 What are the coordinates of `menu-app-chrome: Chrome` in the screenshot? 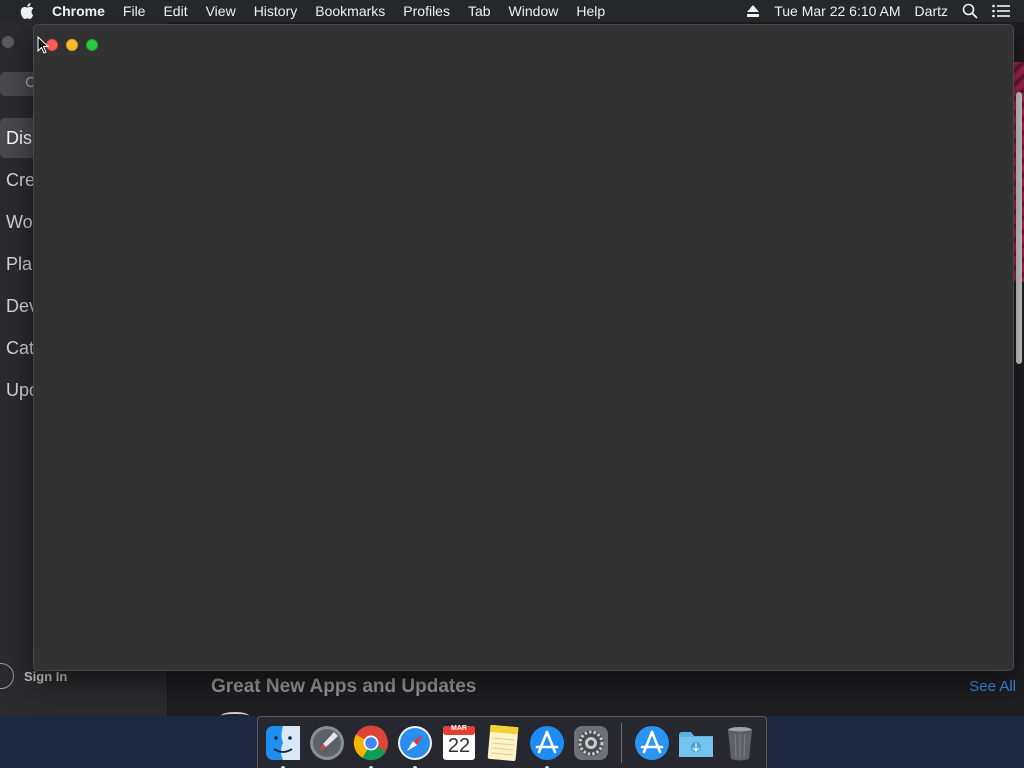 It's located at (78, 11).